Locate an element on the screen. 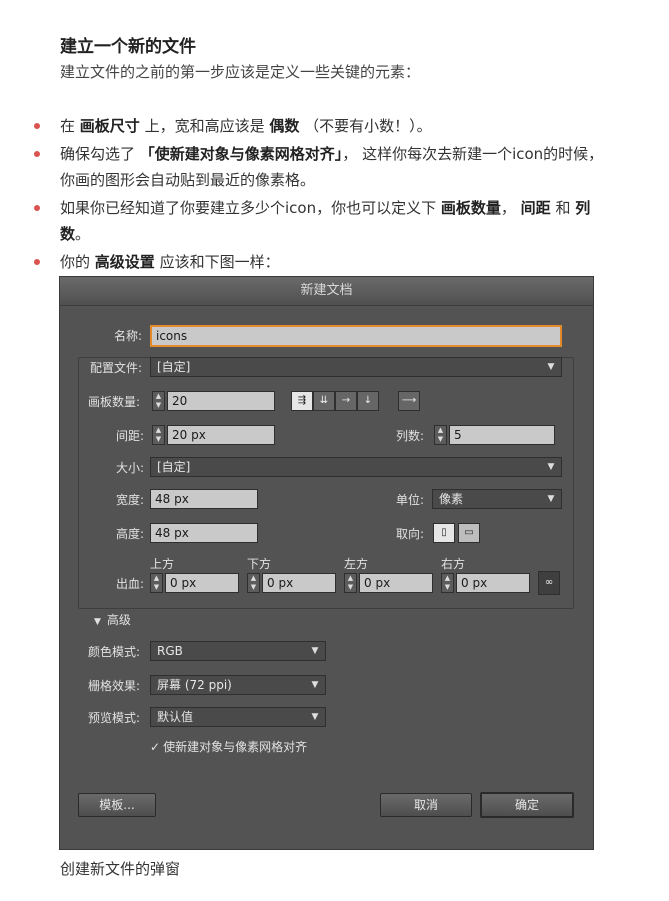  name-label: 名称: is located at coordinates (128, 336).